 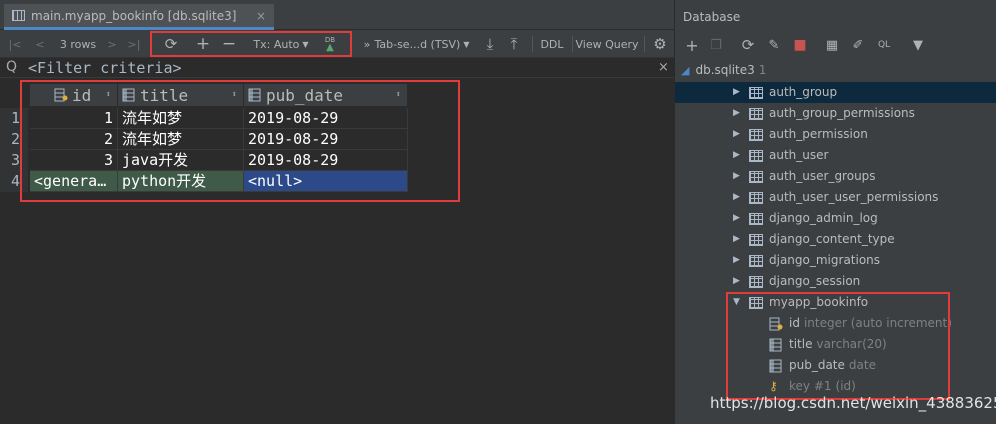 I want to click on tree-table: ▶ django_admin_log, so click(x=805, y=218).